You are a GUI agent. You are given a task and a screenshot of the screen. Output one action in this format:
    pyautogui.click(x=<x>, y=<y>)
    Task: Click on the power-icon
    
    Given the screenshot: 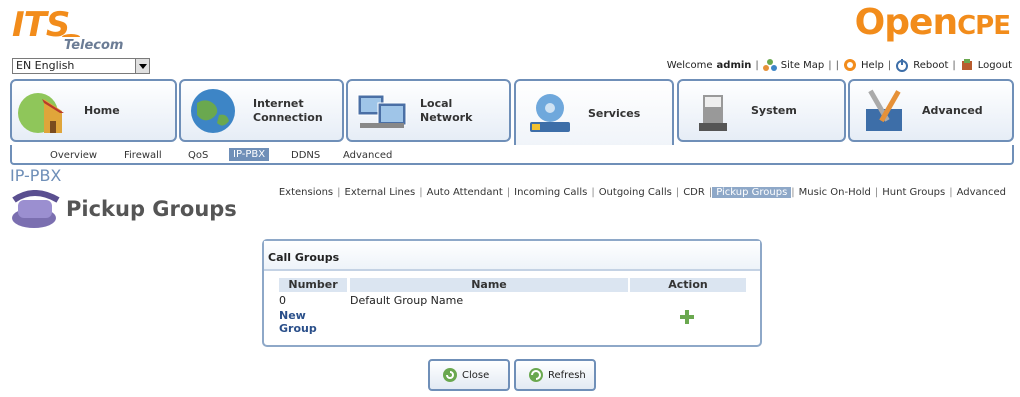 What is the action you would take?
    pyautogui.click(x=902, y=65)
    